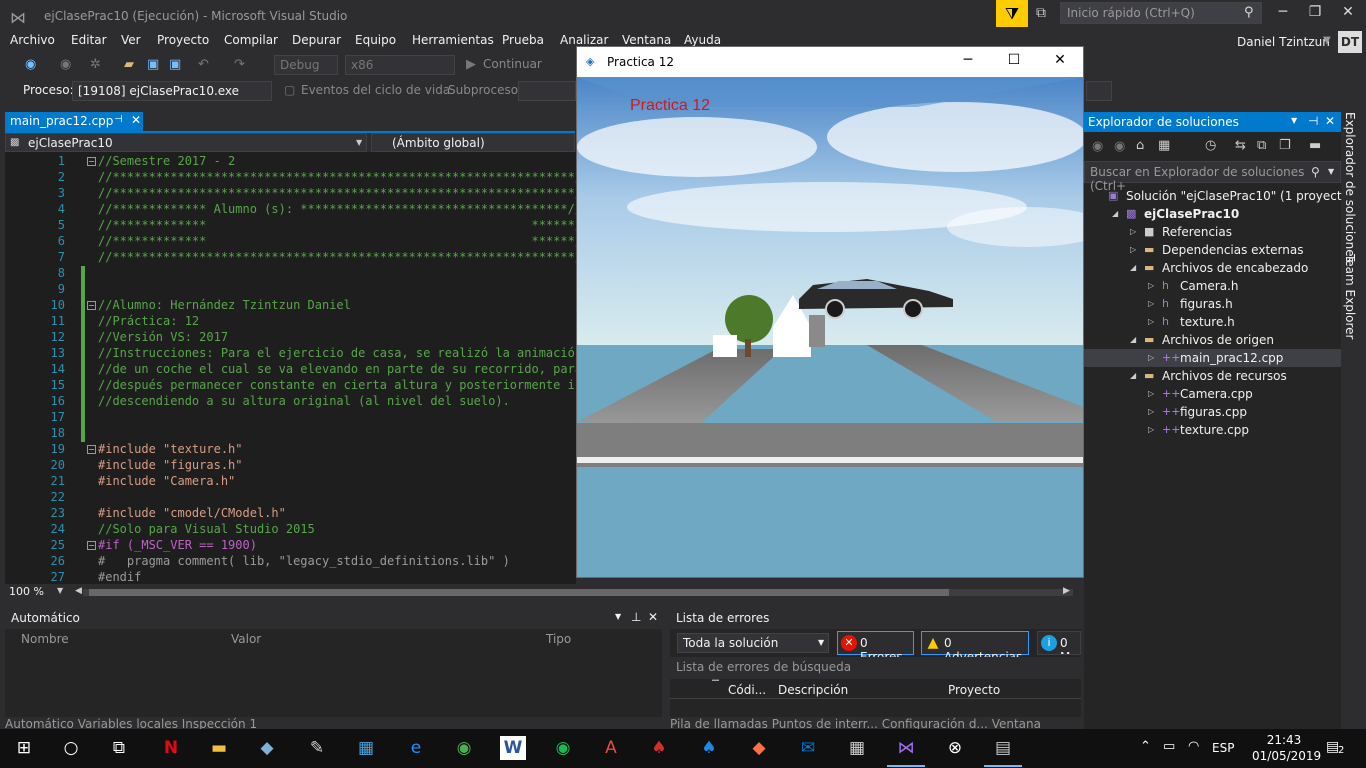 This screenshot has height=768, width=1366. I want to click on messages-filter-button: i 0 M, so click(1059, 643).